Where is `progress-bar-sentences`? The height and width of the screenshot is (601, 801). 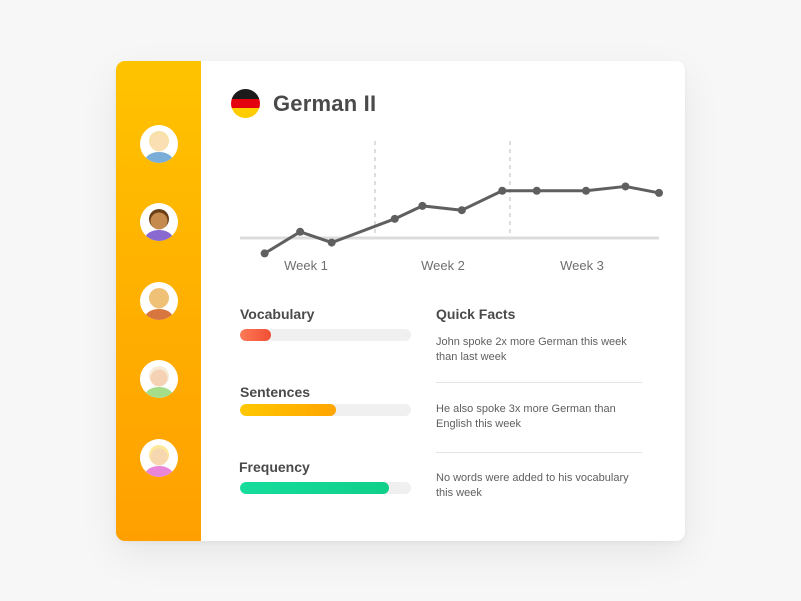
progress-bar-sentences is located at coordinates (325, 410).